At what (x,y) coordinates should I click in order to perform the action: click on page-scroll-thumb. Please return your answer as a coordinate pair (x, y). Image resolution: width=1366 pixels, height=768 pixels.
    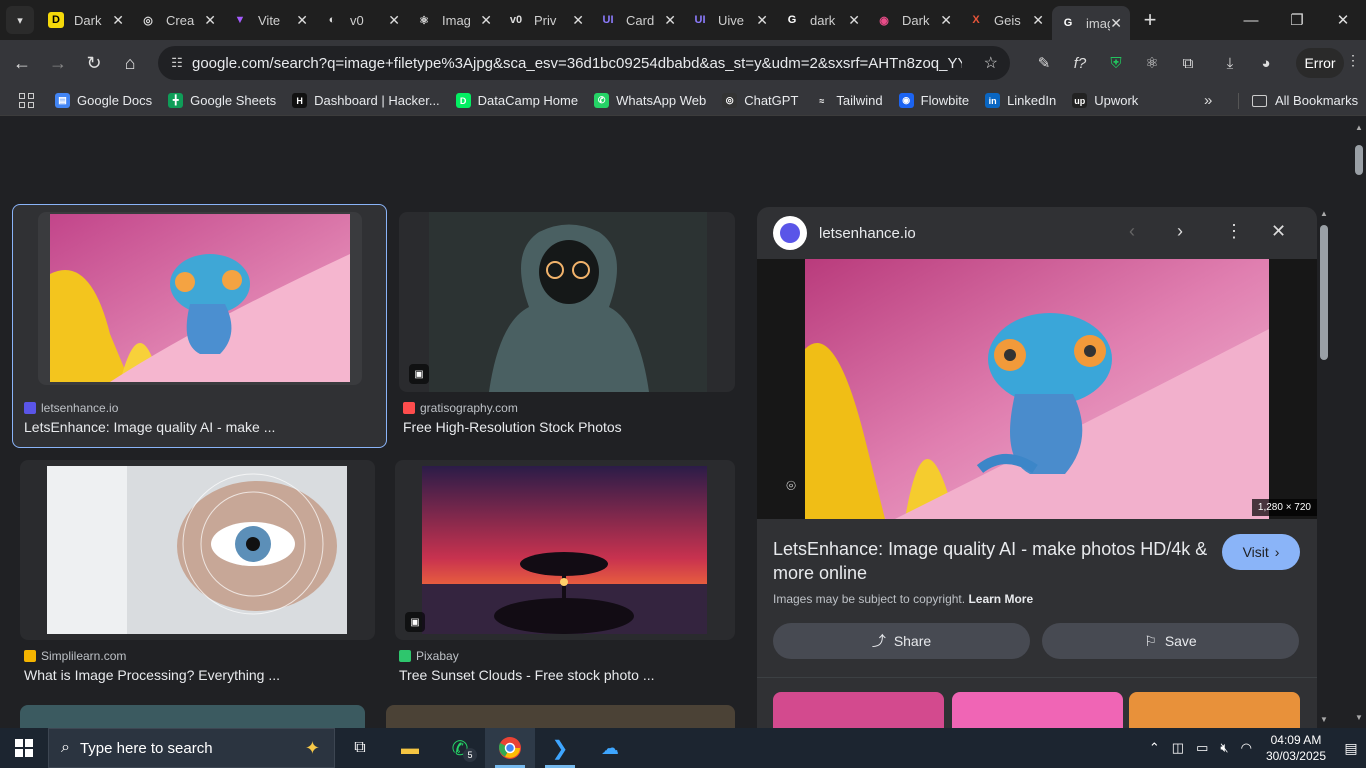
    Looking at the image, I should click on (1359, 160).